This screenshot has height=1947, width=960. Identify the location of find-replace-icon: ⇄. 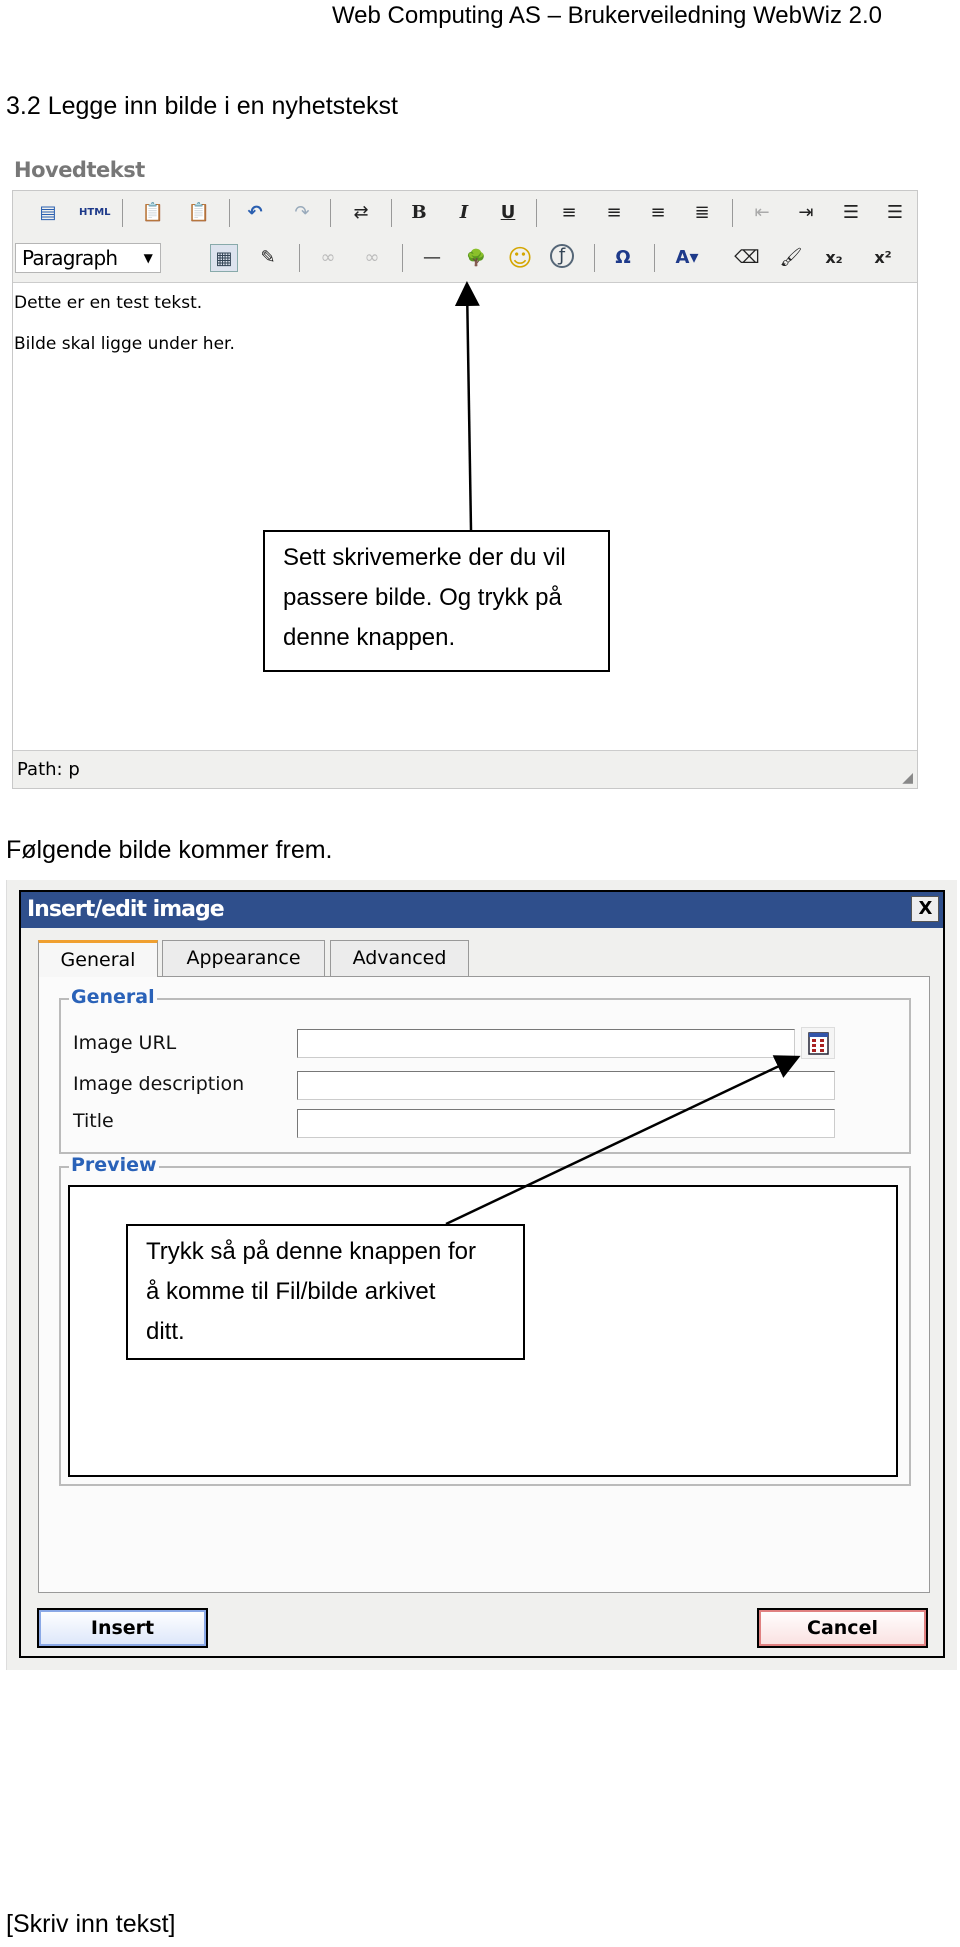
(361, 213).